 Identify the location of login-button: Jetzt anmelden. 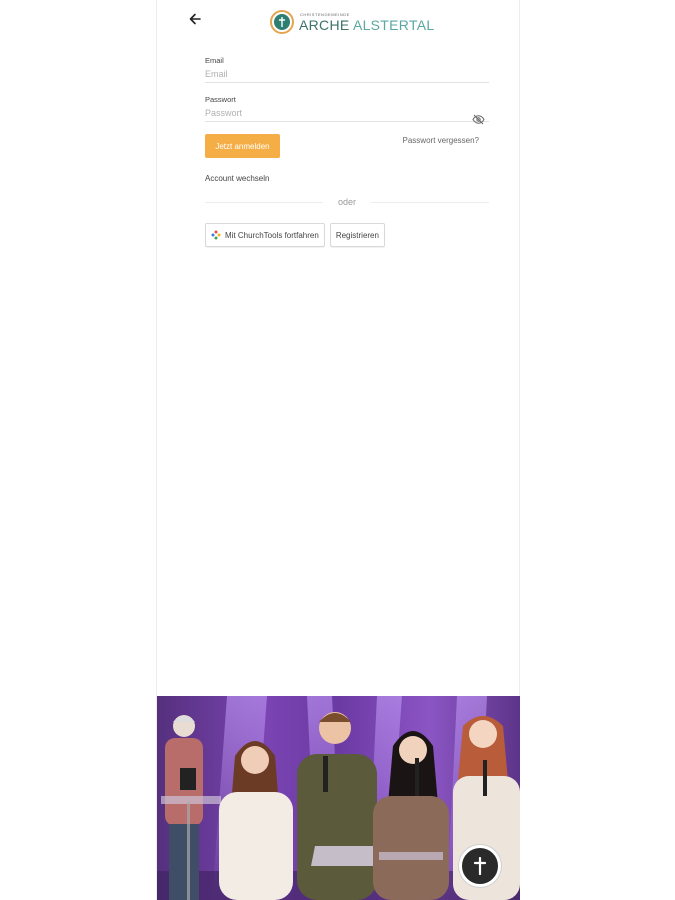
(242, 146).